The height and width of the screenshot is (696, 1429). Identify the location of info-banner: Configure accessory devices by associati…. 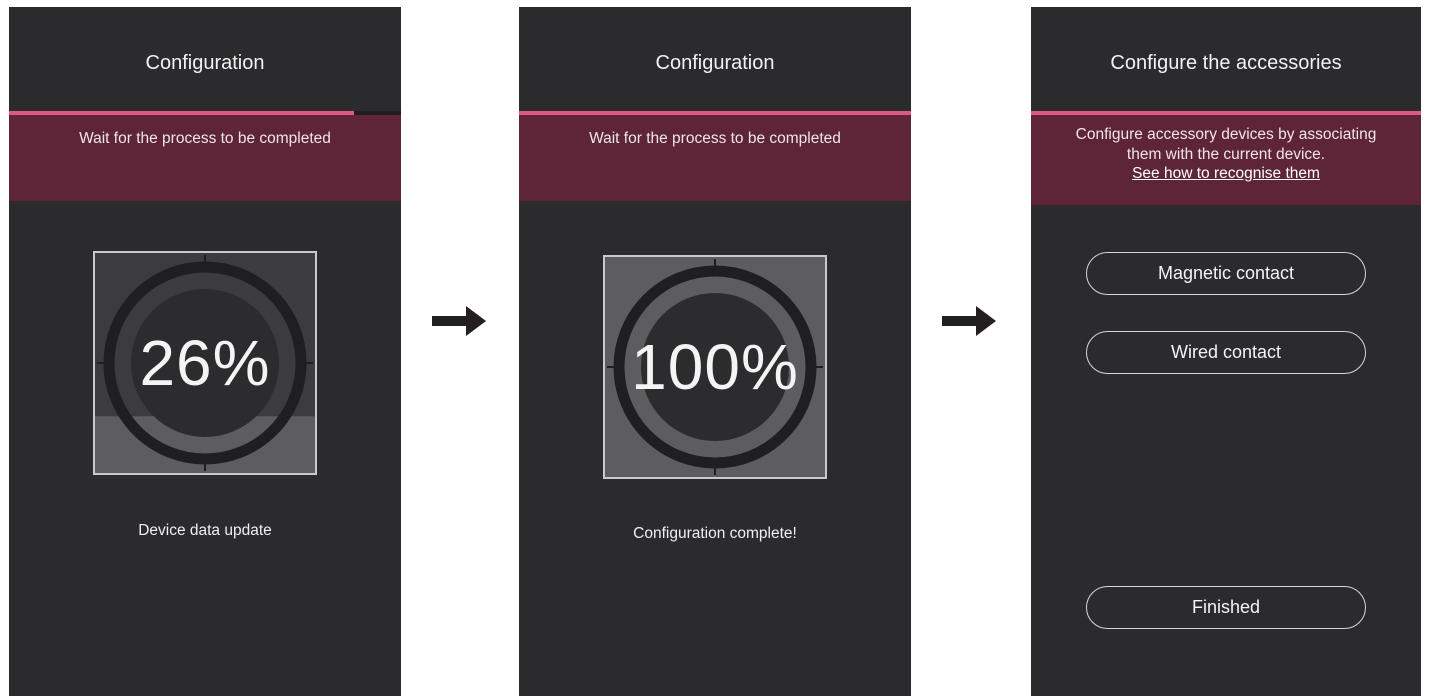
(1226, 160).